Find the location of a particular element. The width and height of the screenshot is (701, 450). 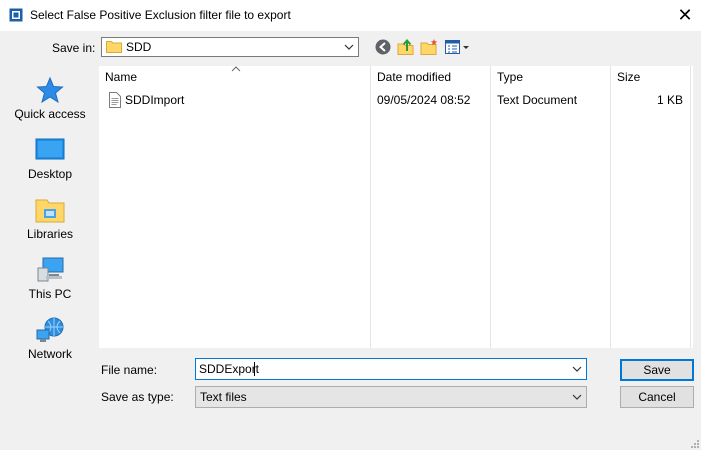

quick-access-star-icon is located at coordinates (50, 90).